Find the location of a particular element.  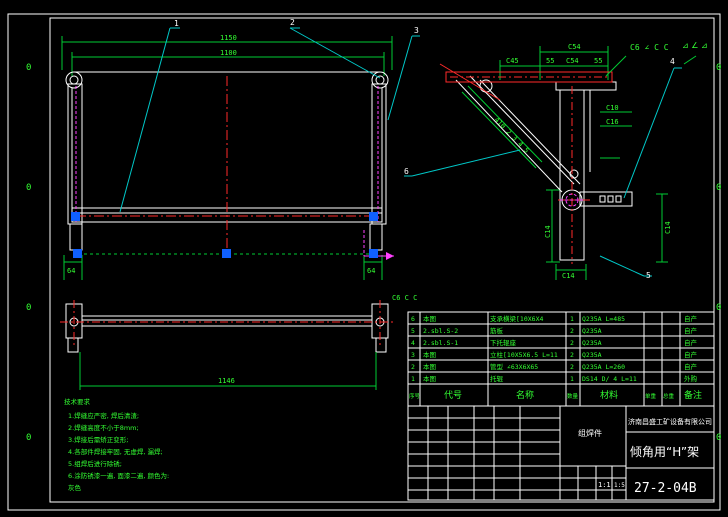

zone-mark-r4: 0 is located at coordinates (718, 438).